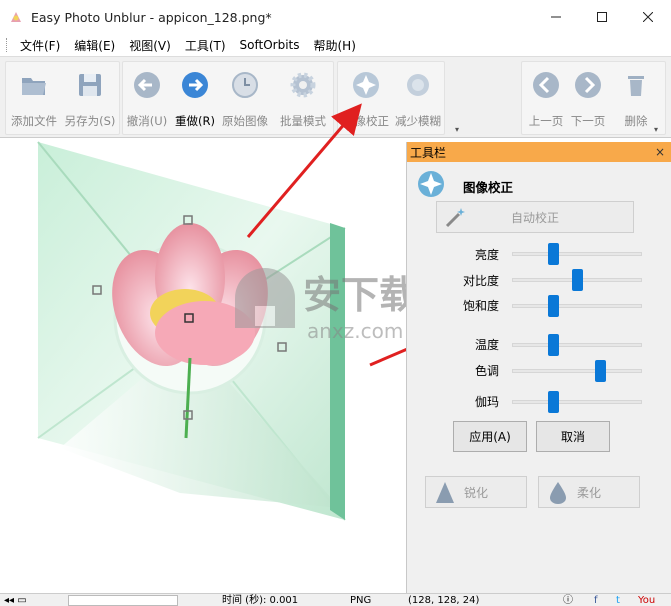 The image size is (671, 606). Describe the element at coordinates (260, 600) in the screenshot. I see `status-time: 时间 (秒): 0.001` at that location.